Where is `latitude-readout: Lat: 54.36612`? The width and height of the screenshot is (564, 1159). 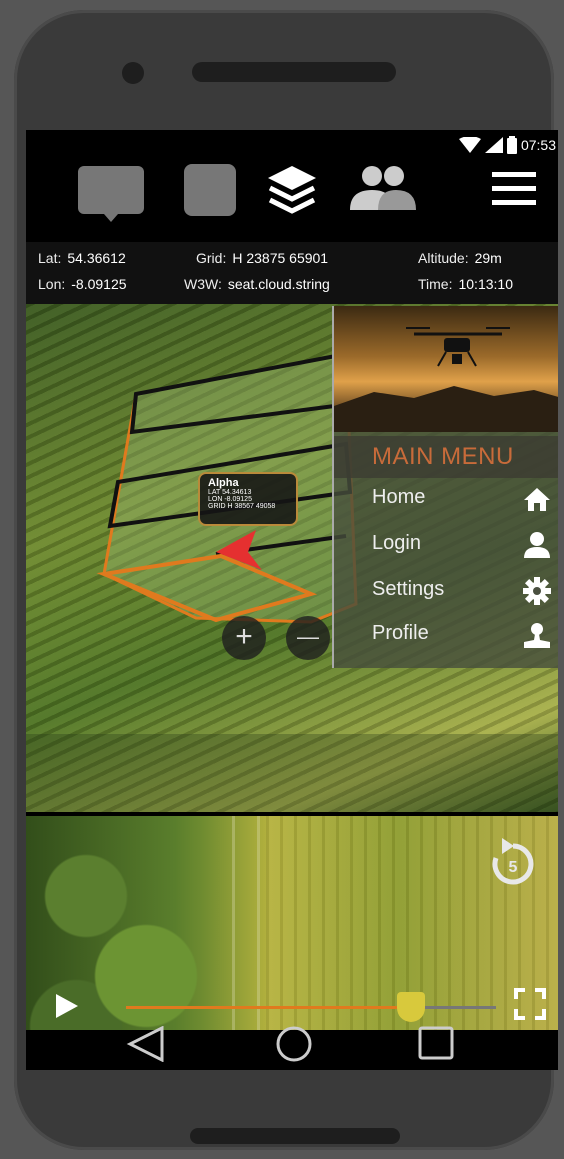
latitude-readout: Lat: 54.36612 is located at coordinates (82, 258).